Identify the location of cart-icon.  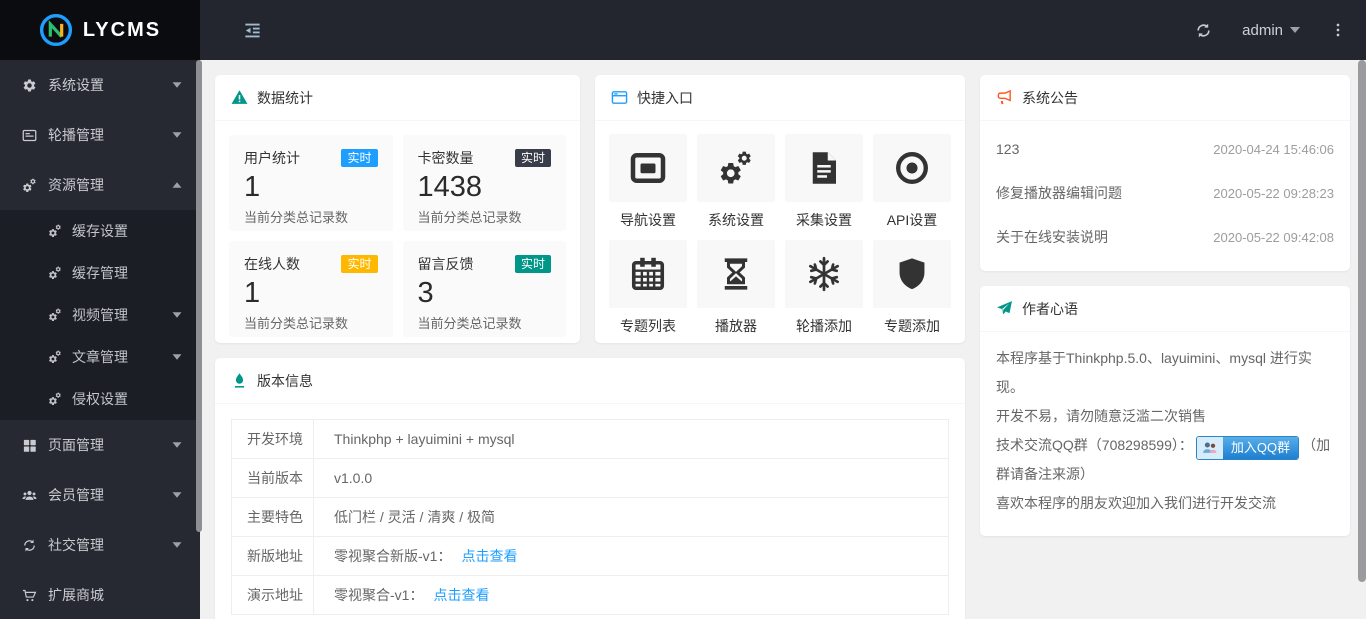
(29, 595).